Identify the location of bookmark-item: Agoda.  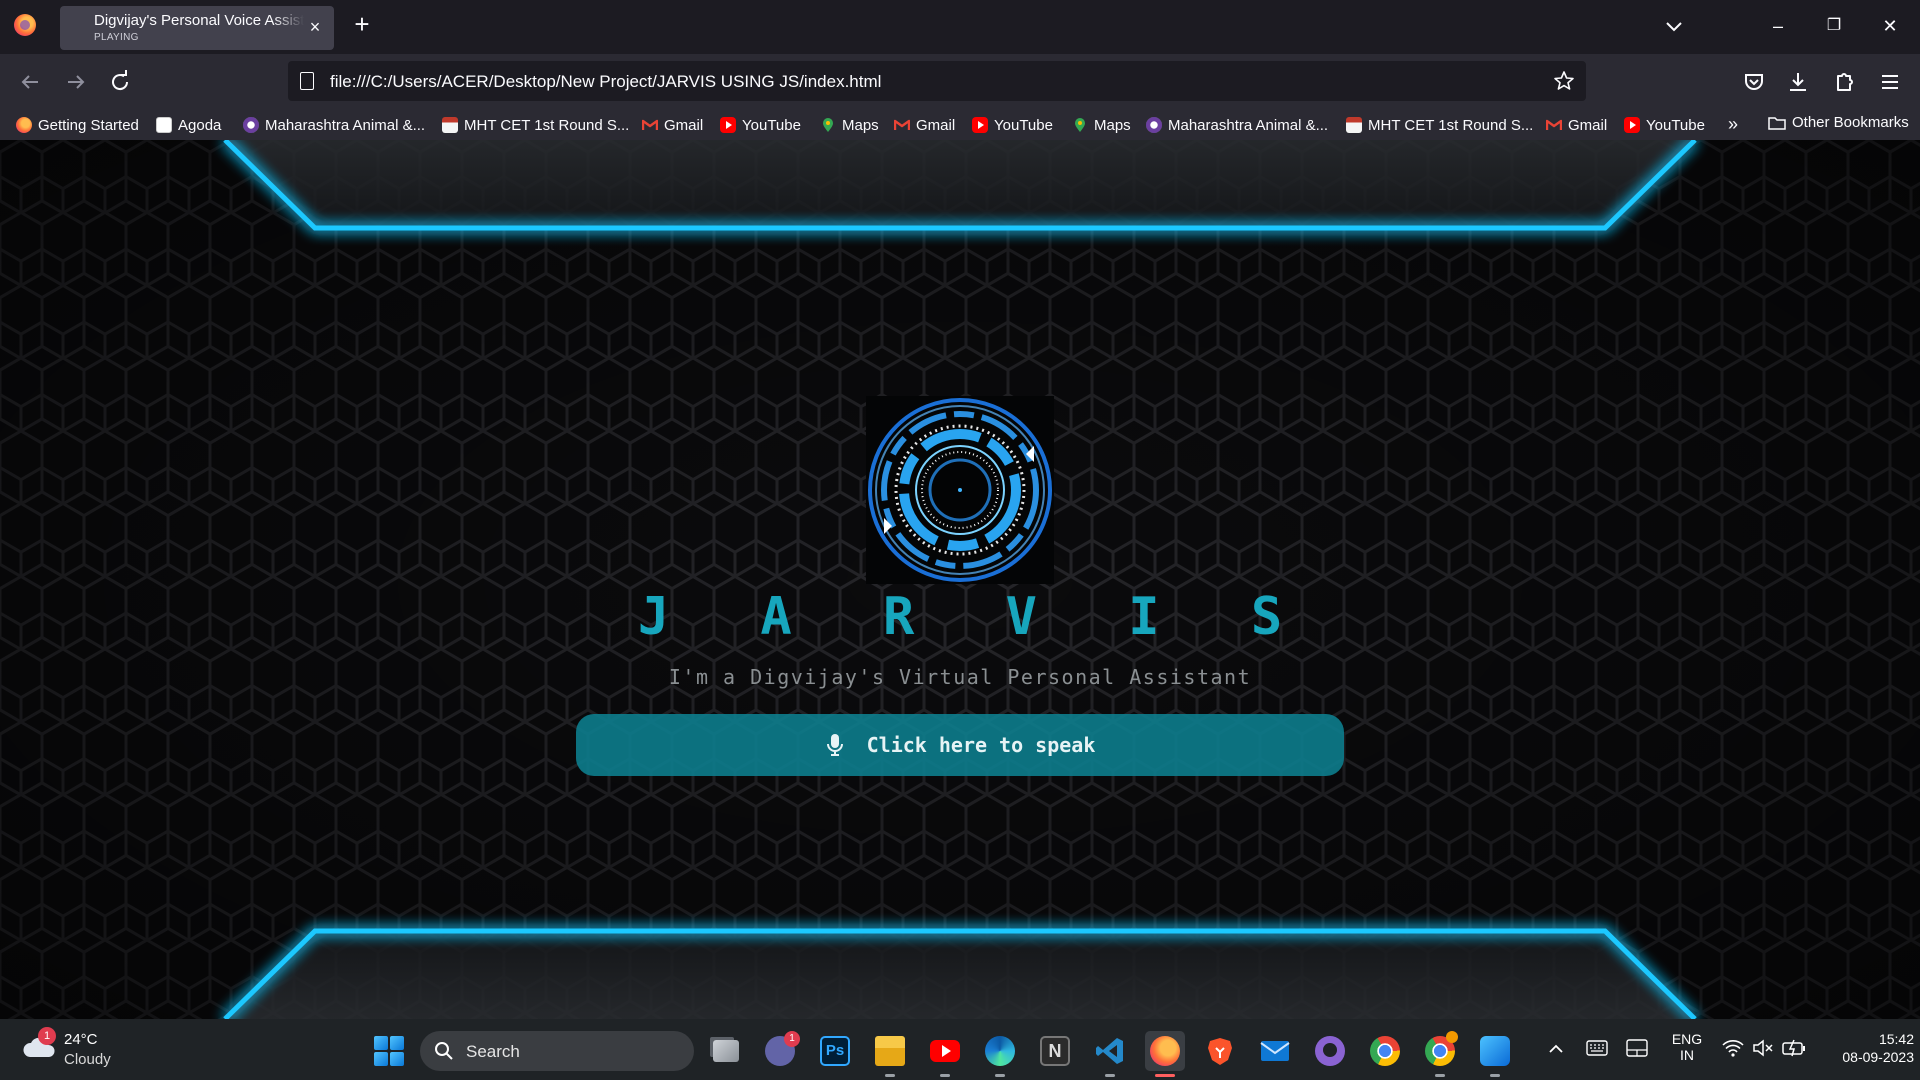
(188, 125).